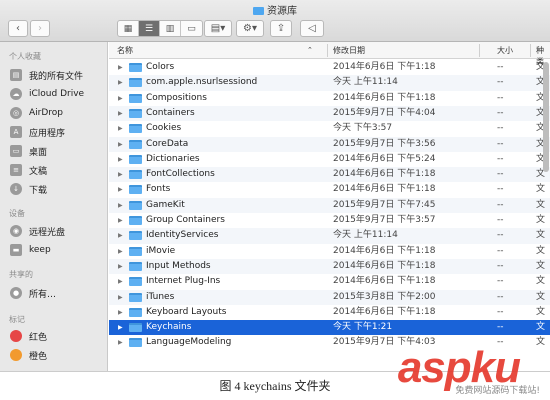 Image resolution: width=550 pixels, height=400 pixels. Describe the element at coordinates (165, 204) in the screenshot. I see `file-name: GameKit` at that location.